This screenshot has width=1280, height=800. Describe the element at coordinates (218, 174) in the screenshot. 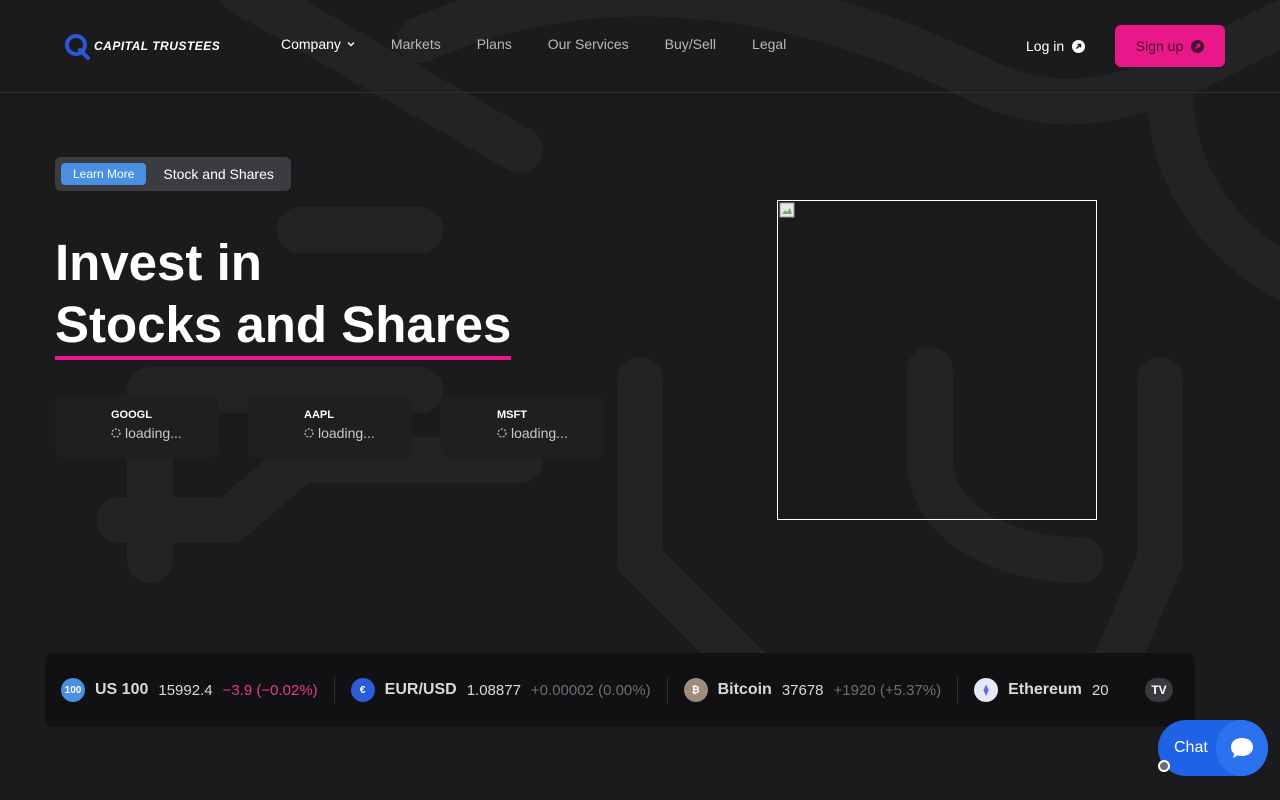

I see `hero-badge-text: Stock and Shares` at that location.